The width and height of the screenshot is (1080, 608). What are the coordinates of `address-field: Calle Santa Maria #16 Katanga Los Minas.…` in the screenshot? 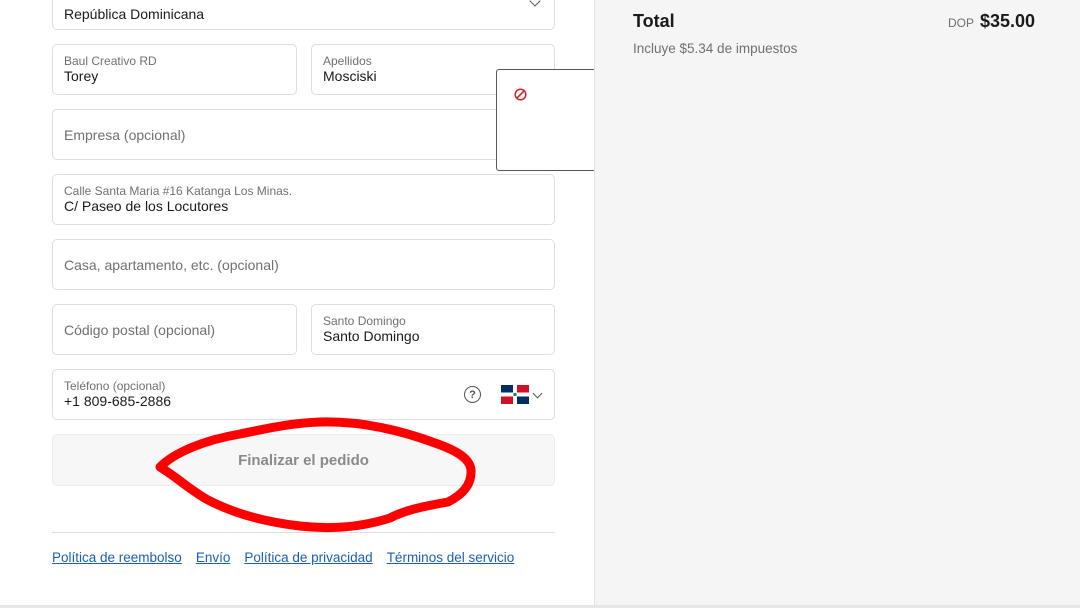 It's located at (303, 199).